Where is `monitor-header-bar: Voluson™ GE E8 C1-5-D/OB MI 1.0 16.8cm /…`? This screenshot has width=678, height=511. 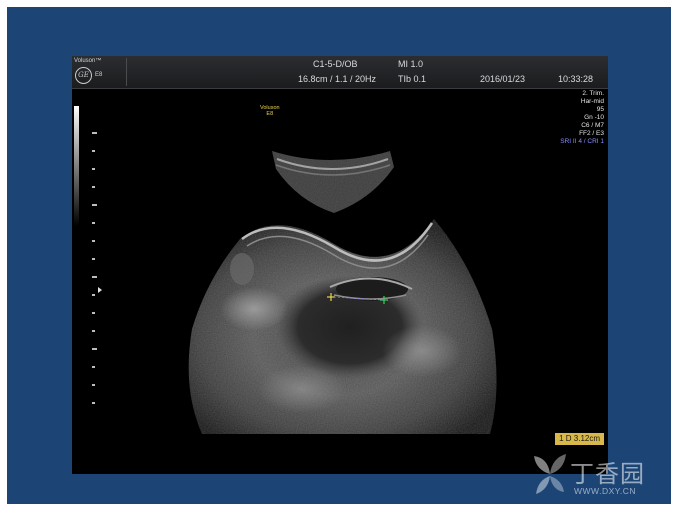 monitor-header-bar: Voluson™ GE E8 C1-5-D/OB MI 1.0 16.8cm /… is located at coordinates (340, 72).